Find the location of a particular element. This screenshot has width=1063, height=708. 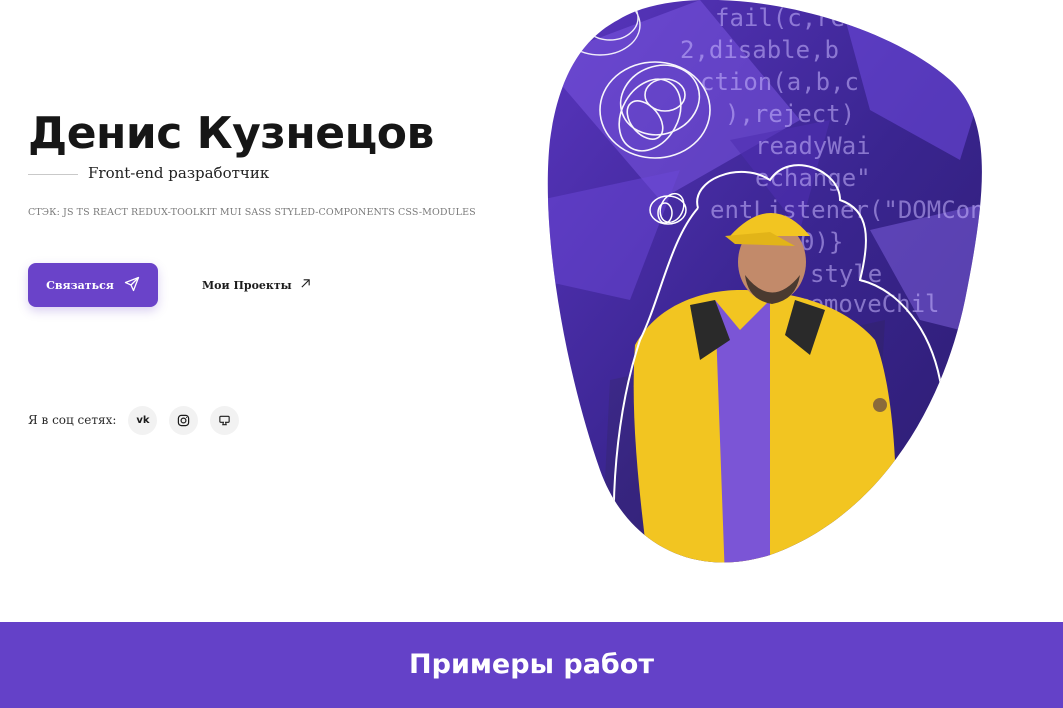

works-section: Примеры работ is located at coordinates (531, 665).